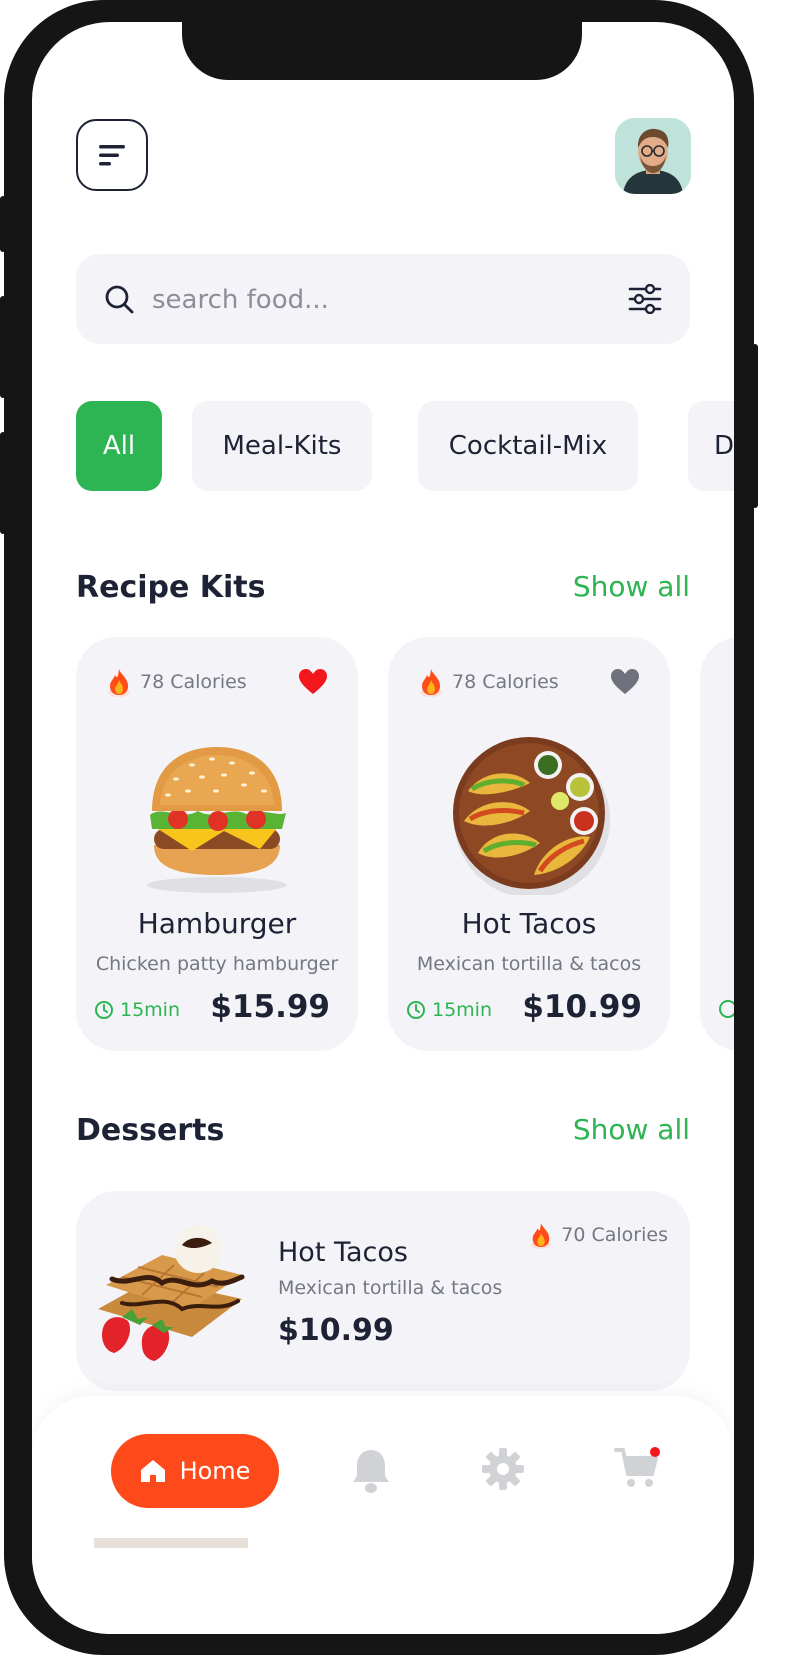 The height and width of the screenshot is (1659, 801). Describe the element at coordinates (119, 446) in the screenshot. I see `chip-all: All` at that location.